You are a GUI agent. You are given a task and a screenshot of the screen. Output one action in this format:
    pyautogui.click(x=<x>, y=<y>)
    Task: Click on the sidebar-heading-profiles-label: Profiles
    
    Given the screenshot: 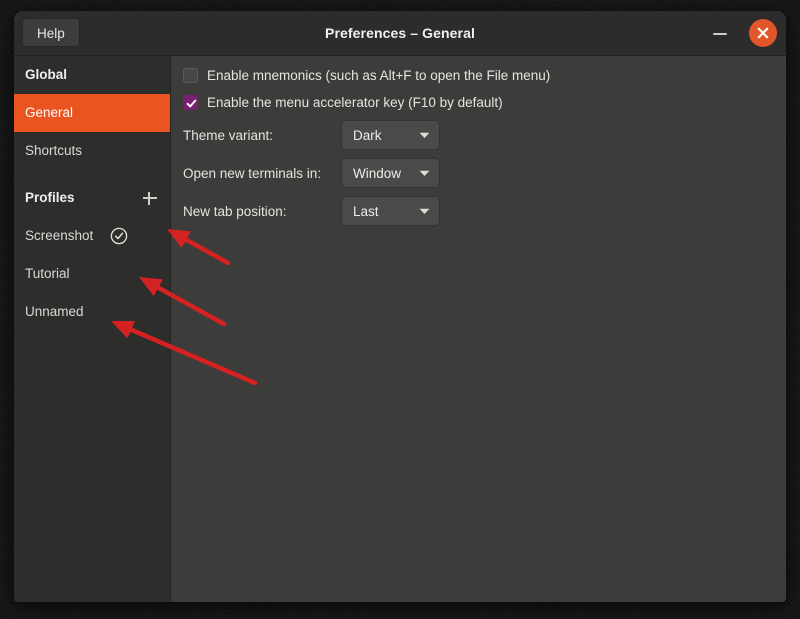 What is the action you would take?
    pyautogui.click(x=50, y=197)
    